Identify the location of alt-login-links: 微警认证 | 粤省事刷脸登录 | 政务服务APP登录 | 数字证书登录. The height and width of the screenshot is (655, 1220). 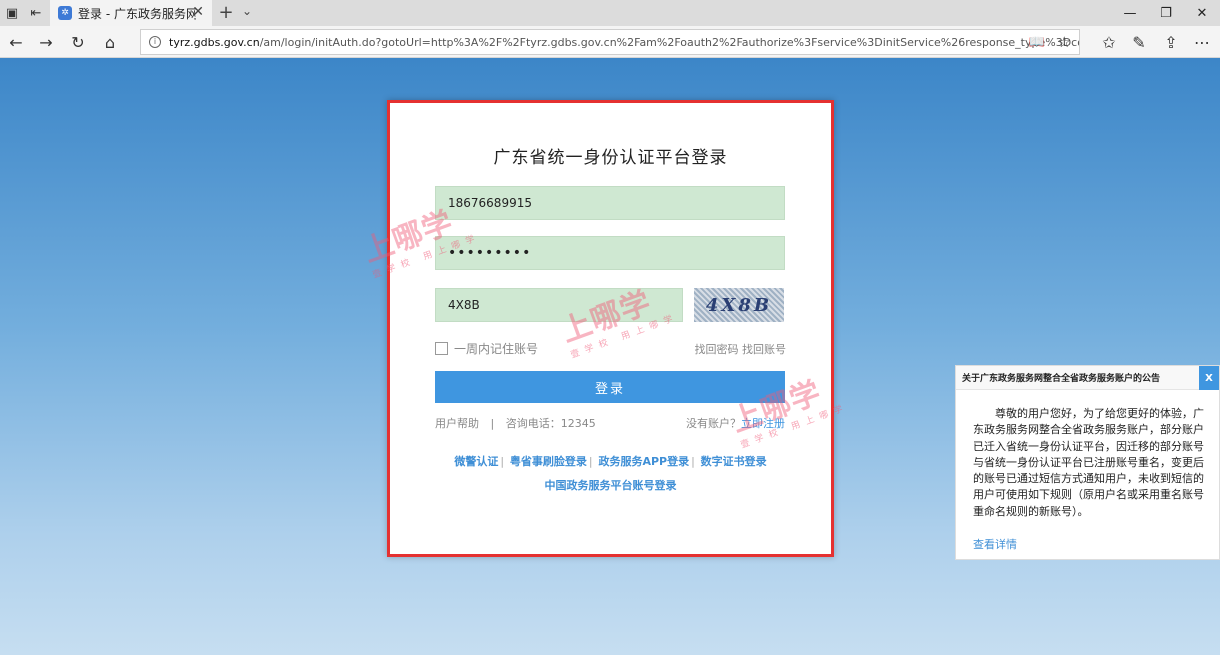
(610, 461).